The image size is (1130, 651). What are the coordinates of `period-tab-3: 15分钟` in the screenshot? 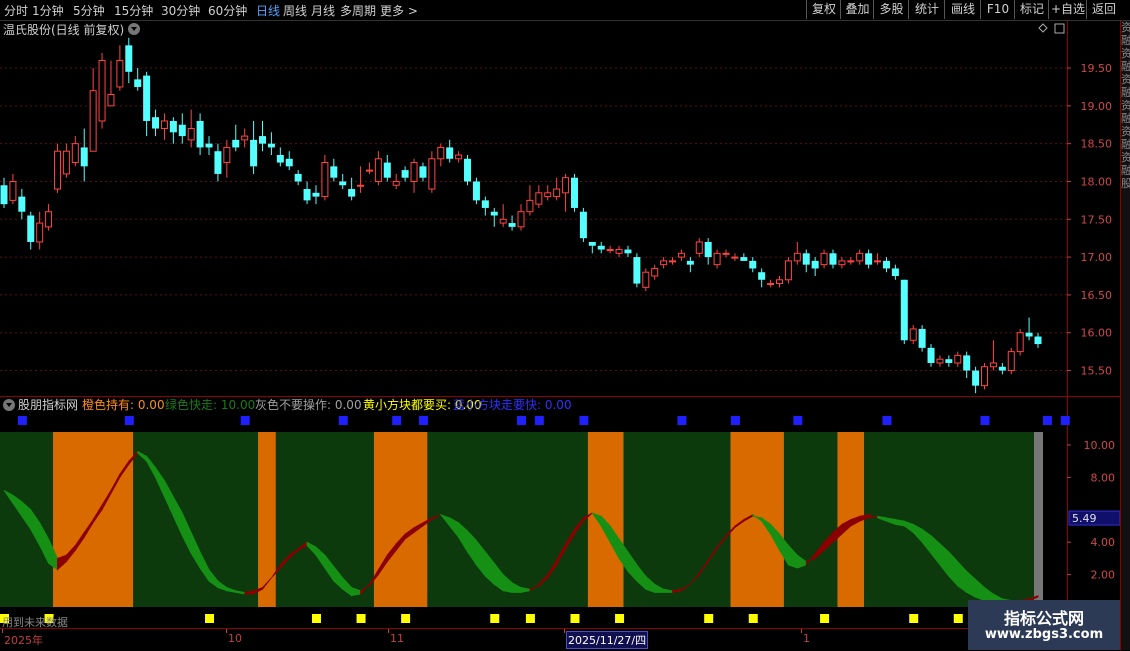 It's located at (133, 10).